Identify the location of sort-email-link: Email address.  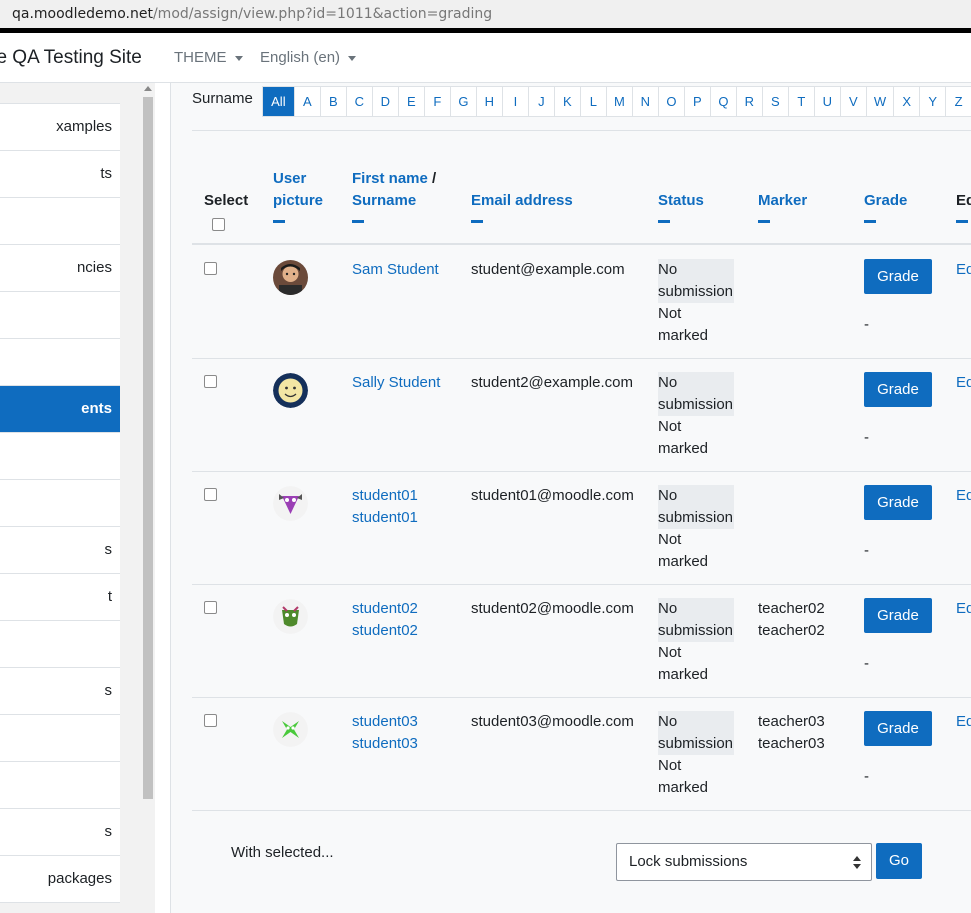
(522, 200).